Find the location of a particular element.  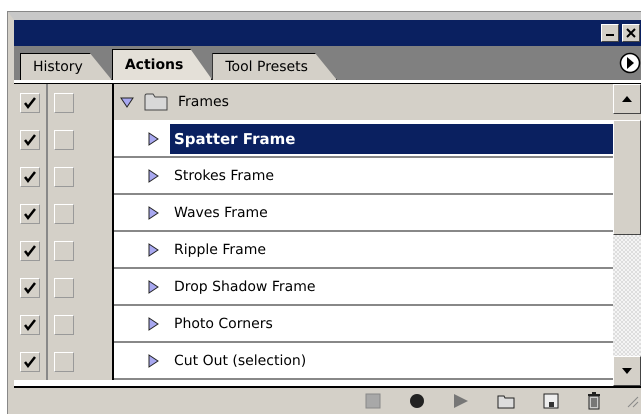

minimize-button is located at coordinates (610, 33).